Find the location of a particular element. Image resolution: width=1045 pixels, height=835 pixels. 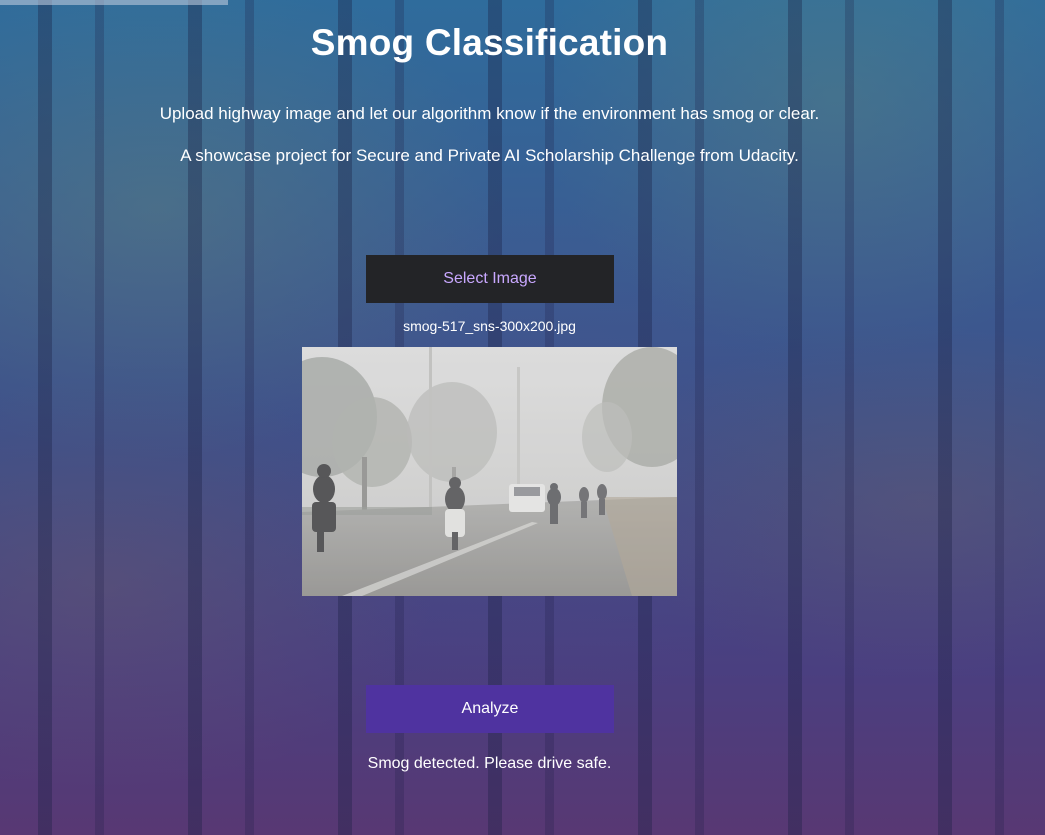

uploaded-image-preview is located at coordinates (489, 471).